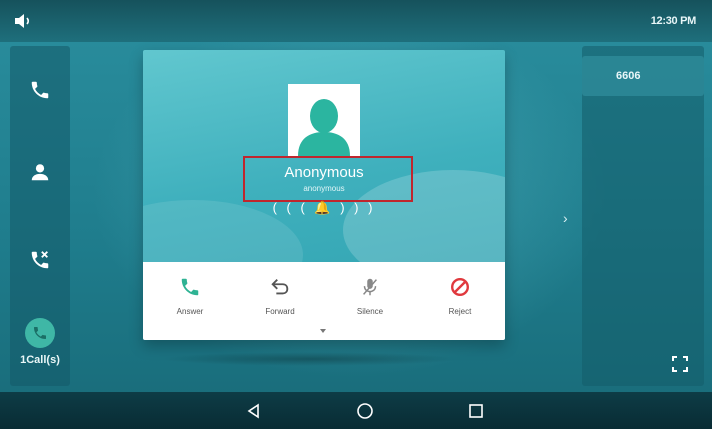  What do you see at coordinates (190, 297) in the screenshot?
I see `answer-button: Answer` at bounding box center [190, 297].